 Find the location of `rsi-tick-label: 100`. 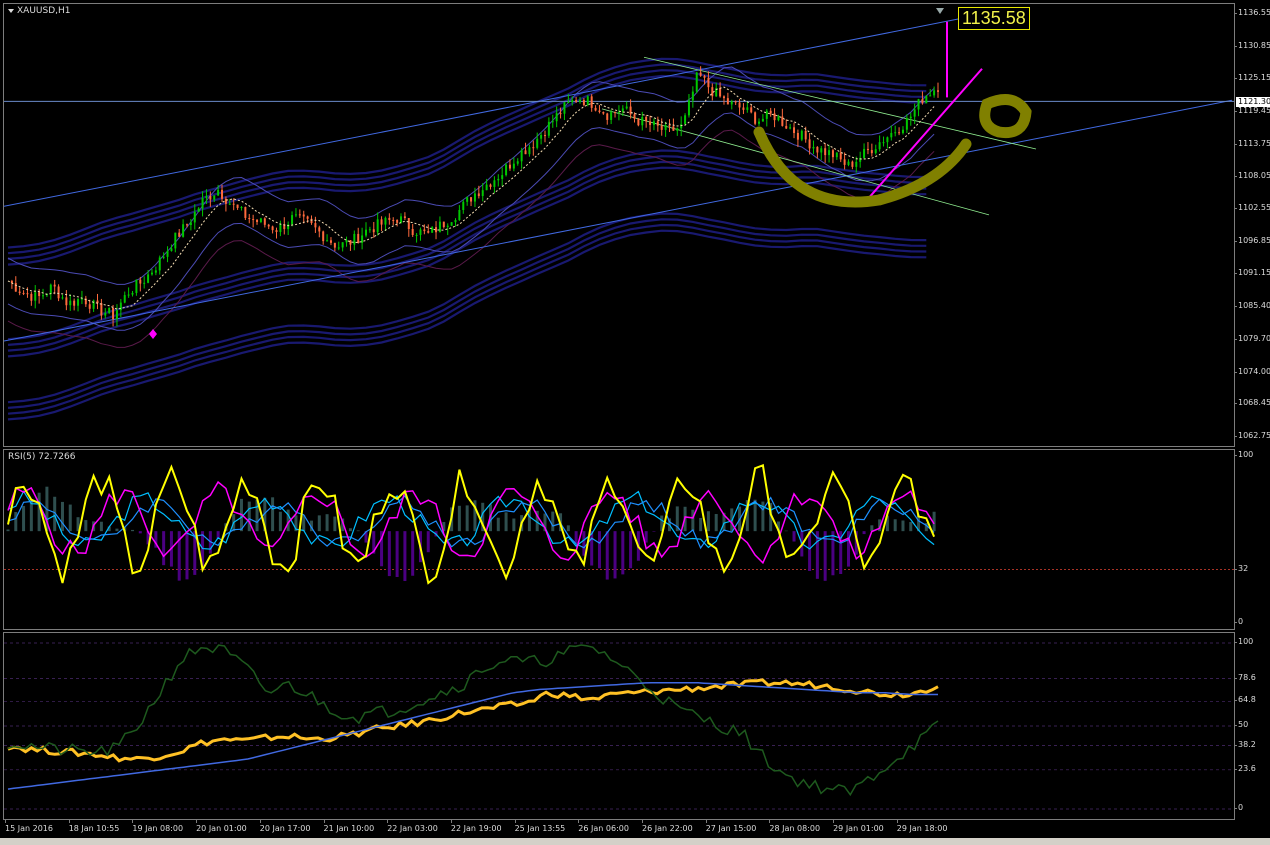

rsi-tick-label: 100 is located at coordinates (1243, 454).